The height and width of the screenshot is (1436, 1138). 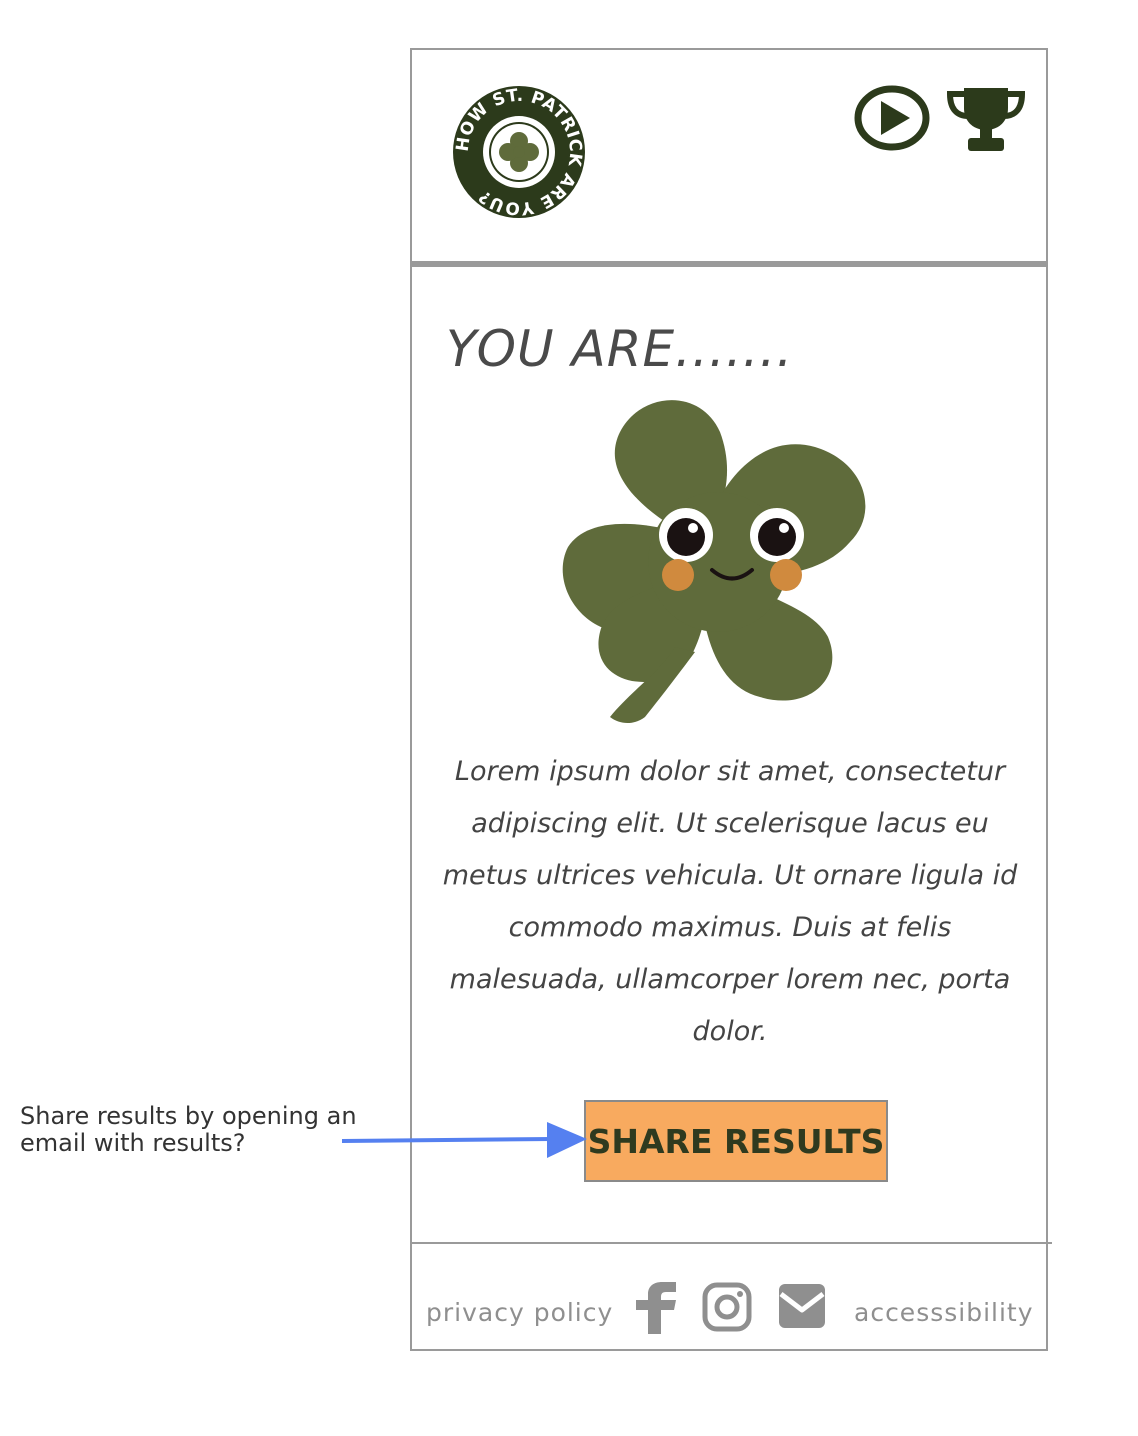 I want to click on privacy-policy-link: privacy policy, so click(x=519, y=1312).